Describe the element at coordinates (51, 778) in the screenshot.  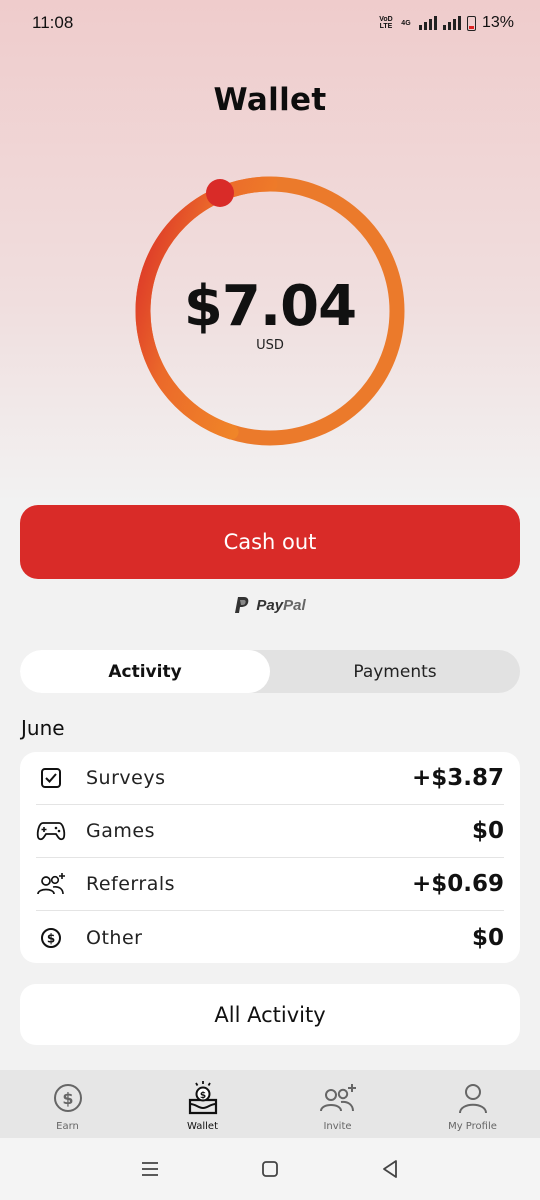
I see `checkbox-icon` at that location.